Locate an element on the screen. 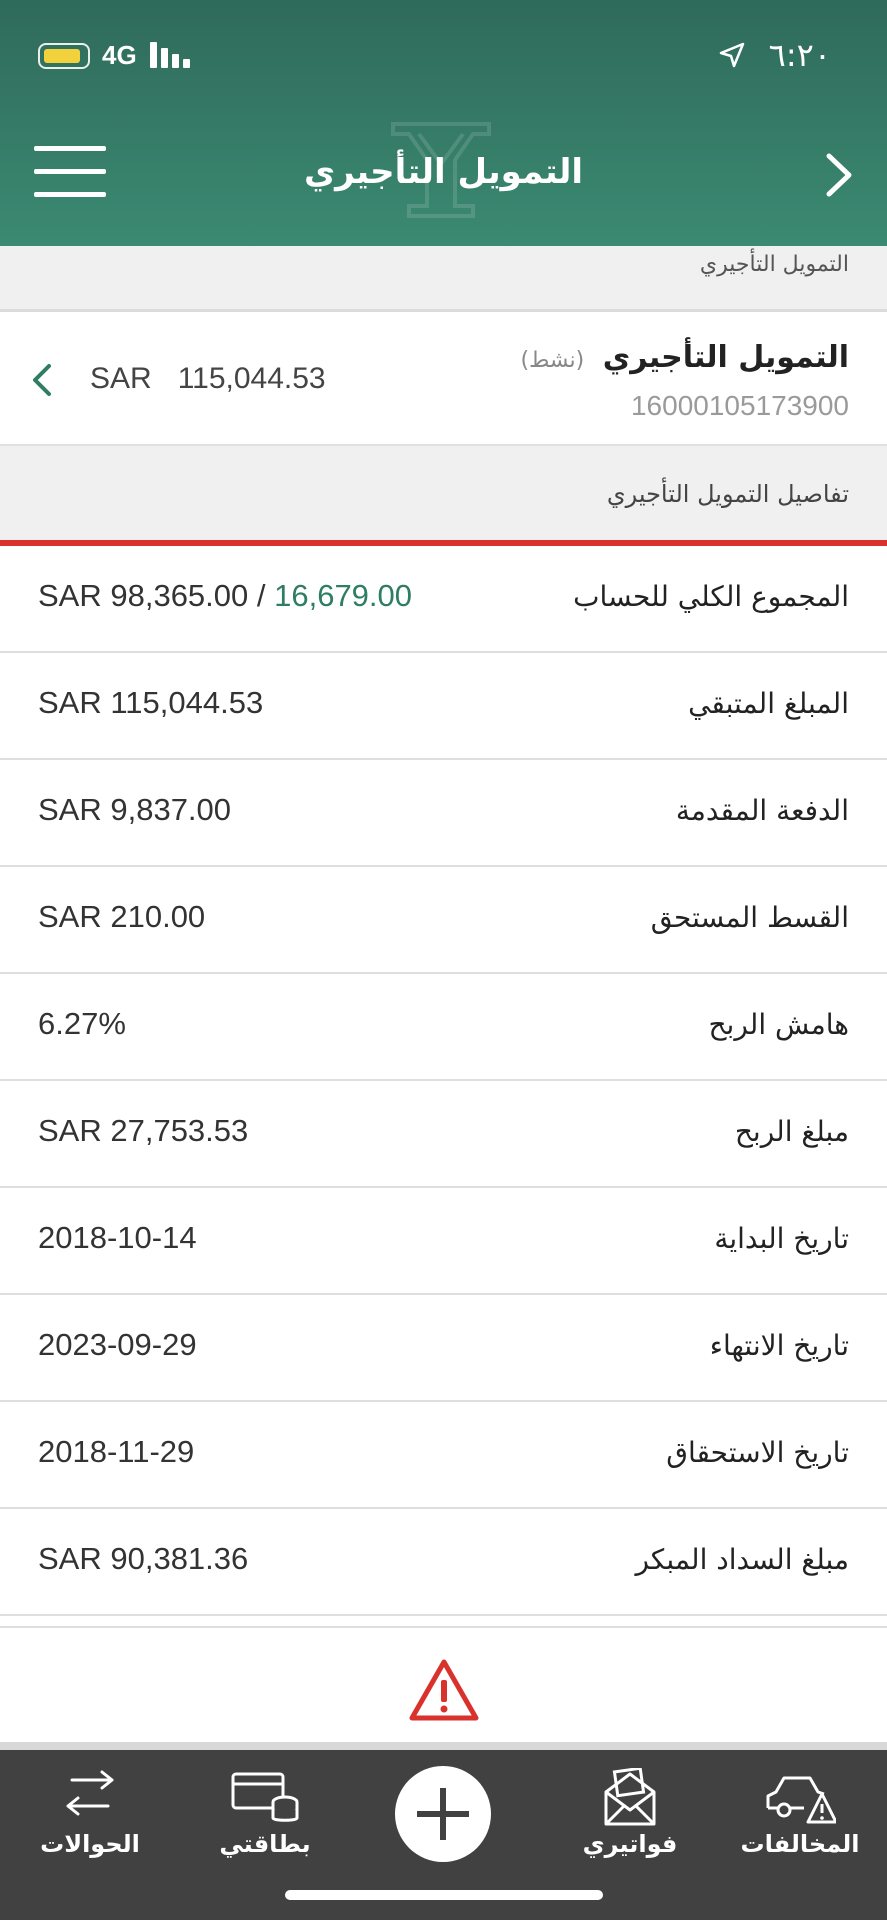 This screenshot has height=1920, width=887. detail-row-early-settlement: مبلغ السداد المبكر SAR 90,381.36 is located at coordinates (443, 1562).